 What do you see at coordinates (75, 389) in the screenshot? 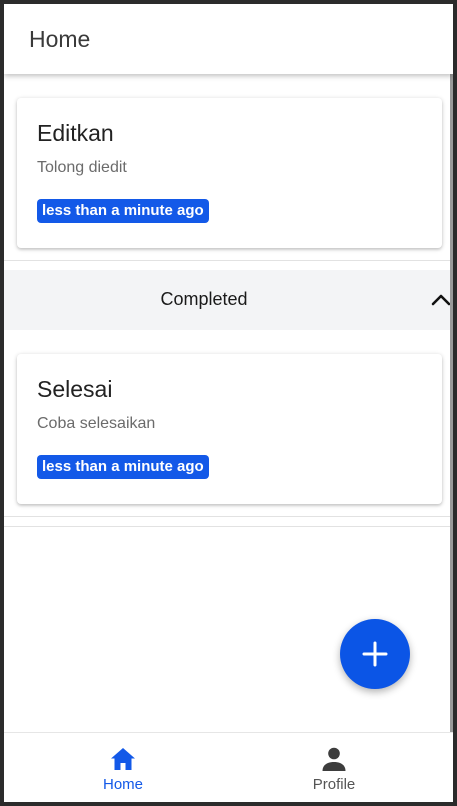
I see `task-title: Selesai` at bounding box center [75, 389].